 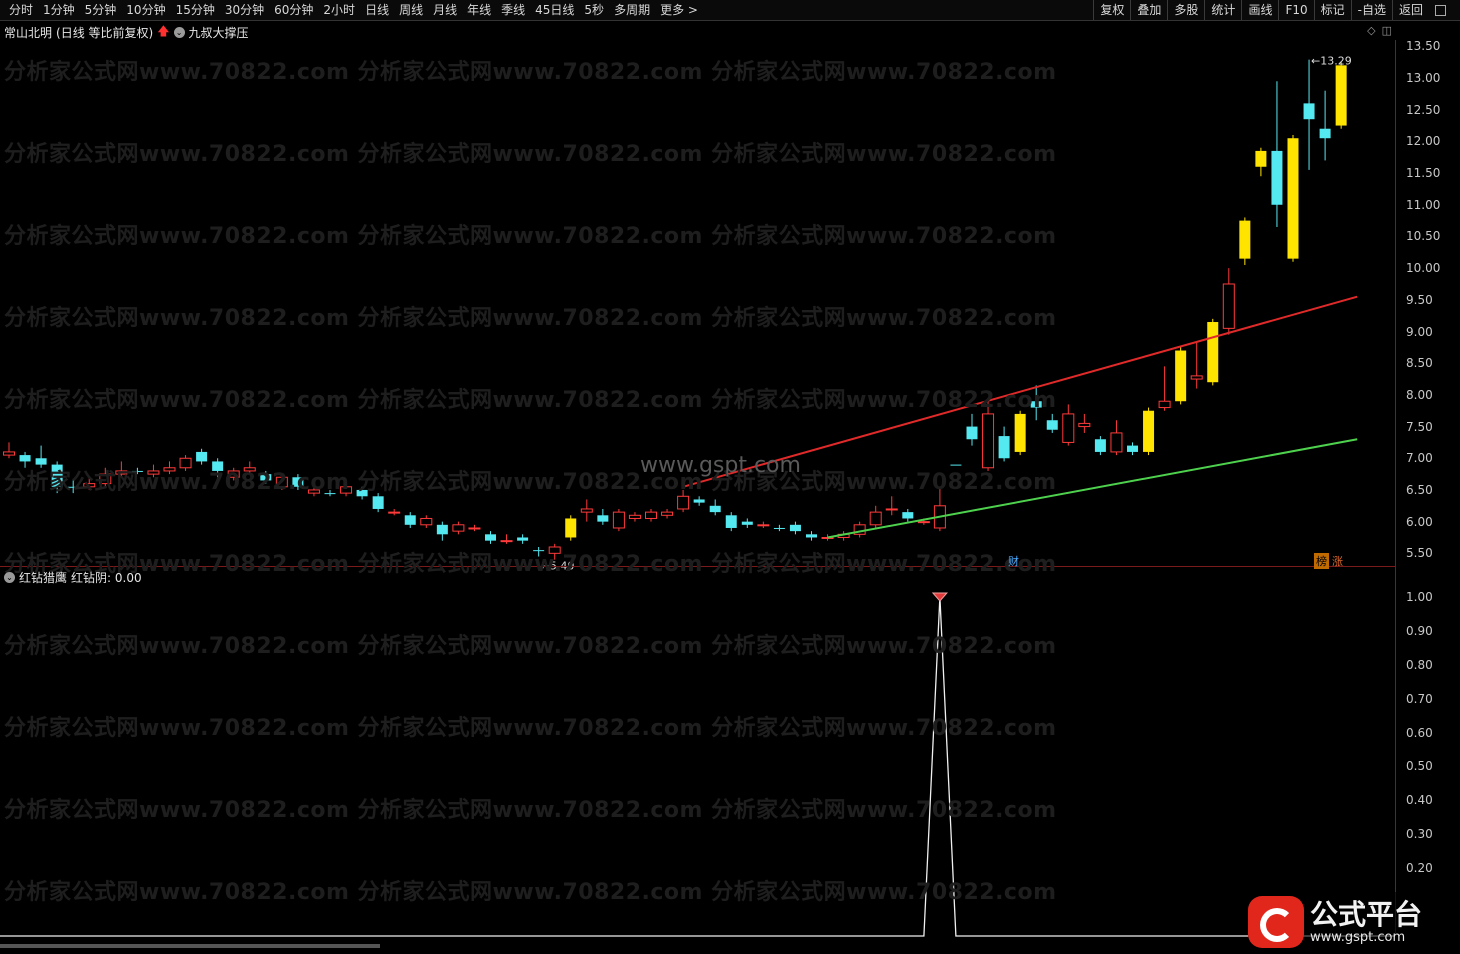 What do you see at coordinates (190, 946) in the screenshot?
I see `horizontal-scrollbar` at bounding box center [190, 946].